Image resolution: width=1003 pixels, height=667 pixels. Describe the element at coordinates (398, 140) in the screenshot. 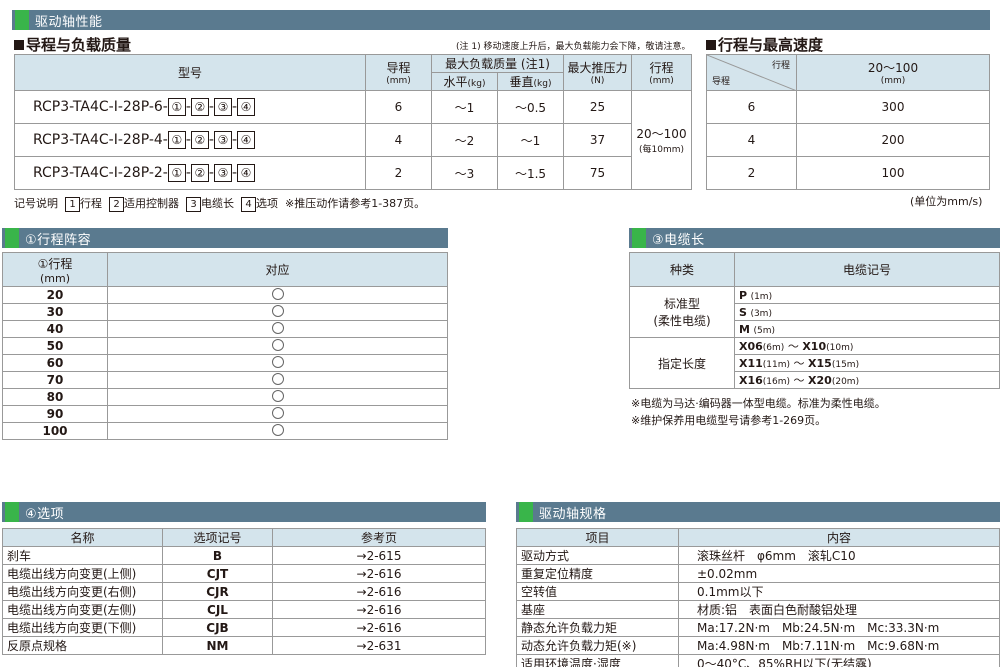

I see `lead-cell: 4` at that location.